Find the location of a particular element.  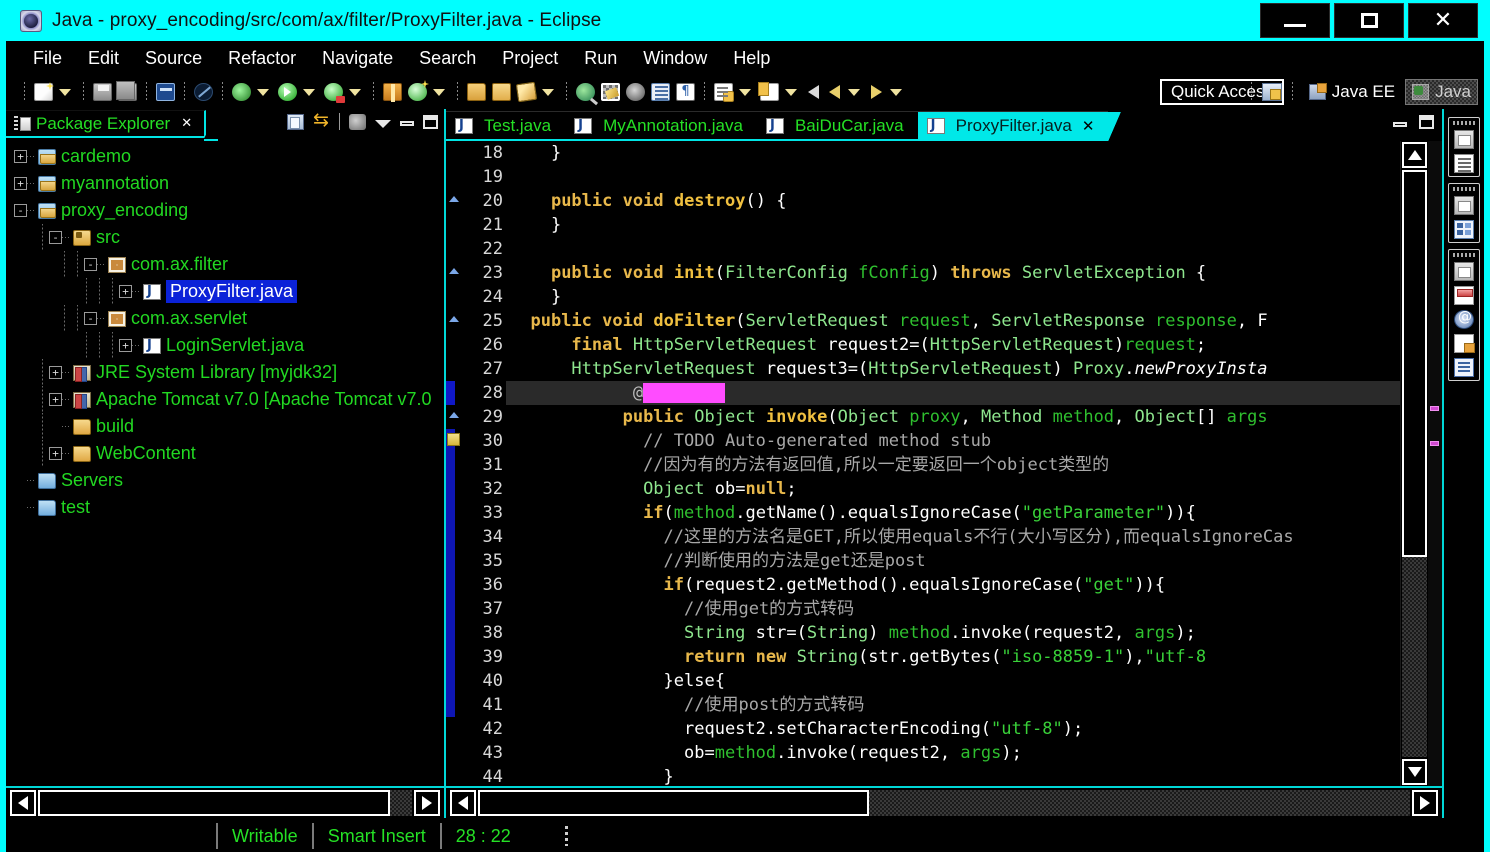

new-package-icon is located at coordinates (392, 92).